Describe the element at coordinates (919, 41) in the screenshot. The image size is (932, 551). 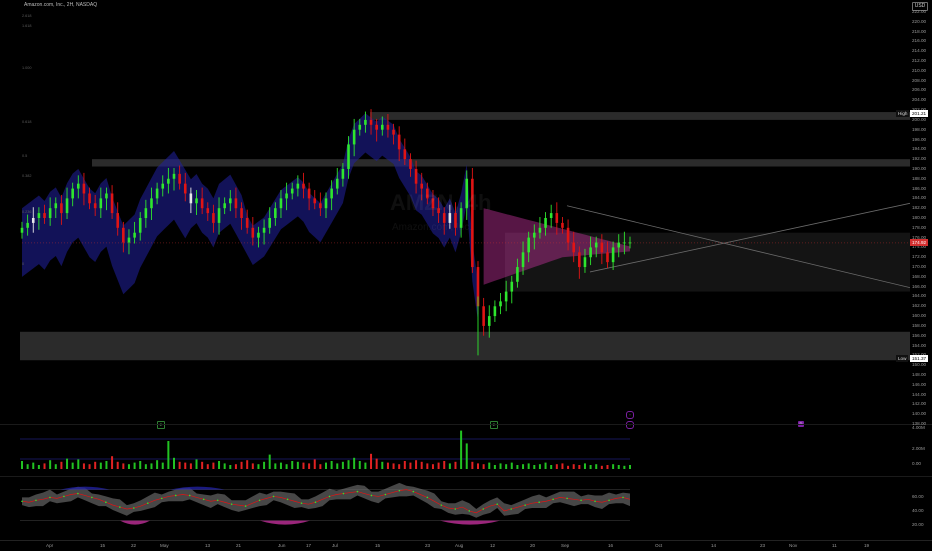
I see `price-tick-label: 216.00` at that location.